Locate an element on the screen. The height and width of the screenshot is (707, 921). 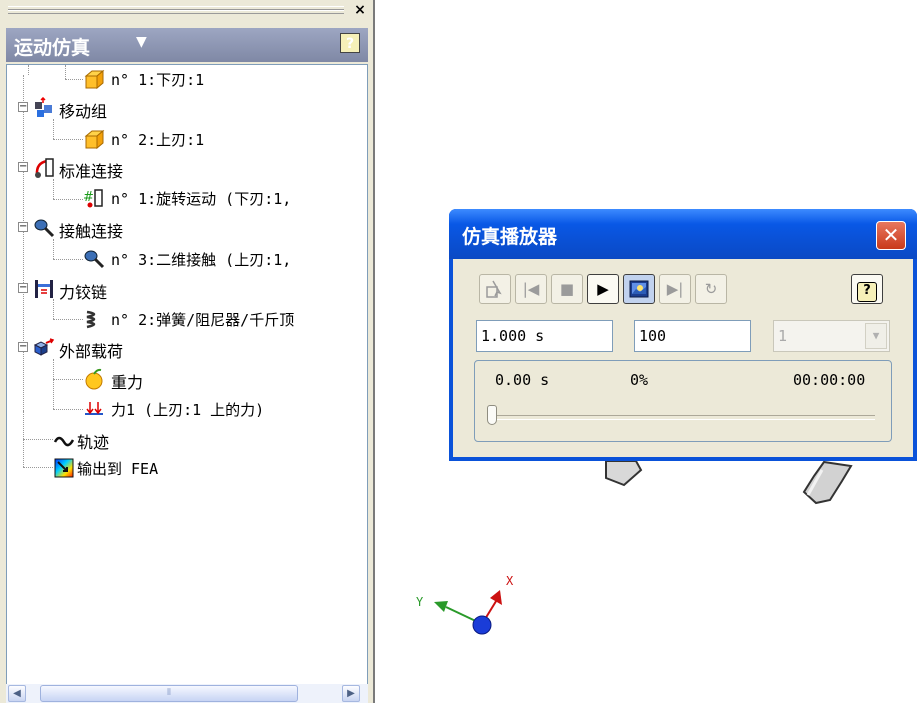
construct-mode-icon is located at coordinates (494, 289).